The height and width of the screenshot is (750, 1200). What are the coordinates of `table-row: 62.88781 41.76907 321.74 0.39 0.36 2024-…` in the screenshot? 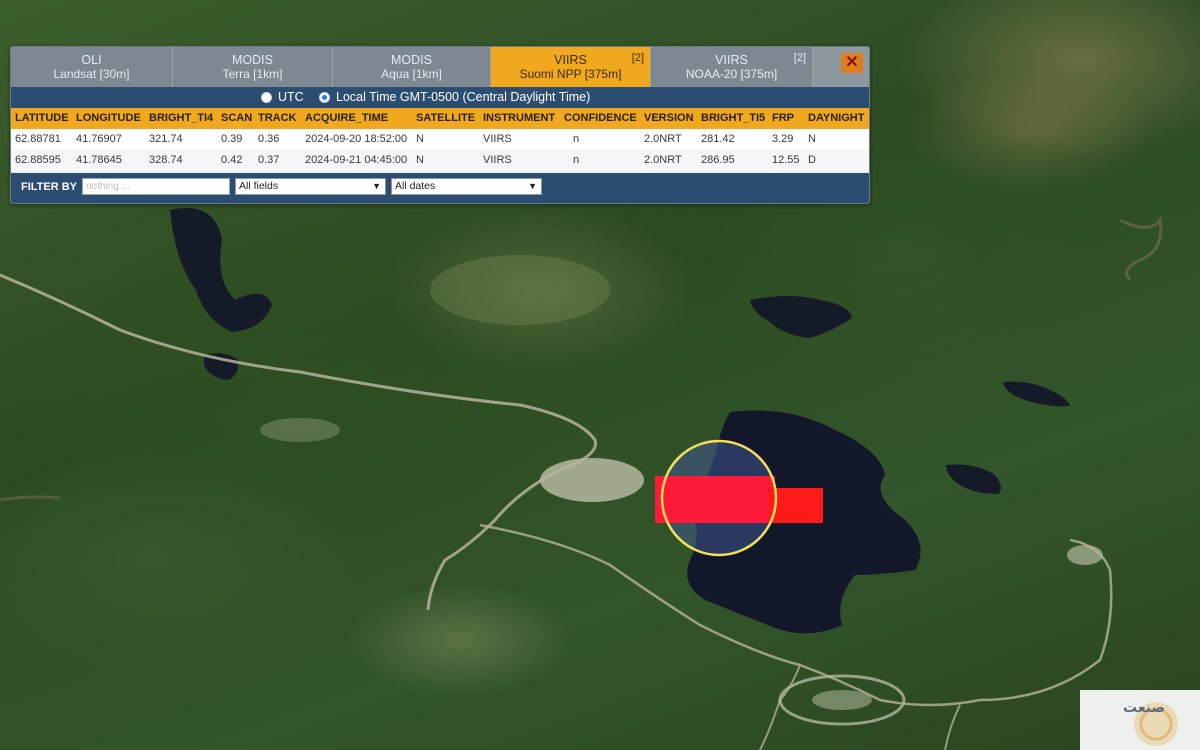 It's located at (440, 139).